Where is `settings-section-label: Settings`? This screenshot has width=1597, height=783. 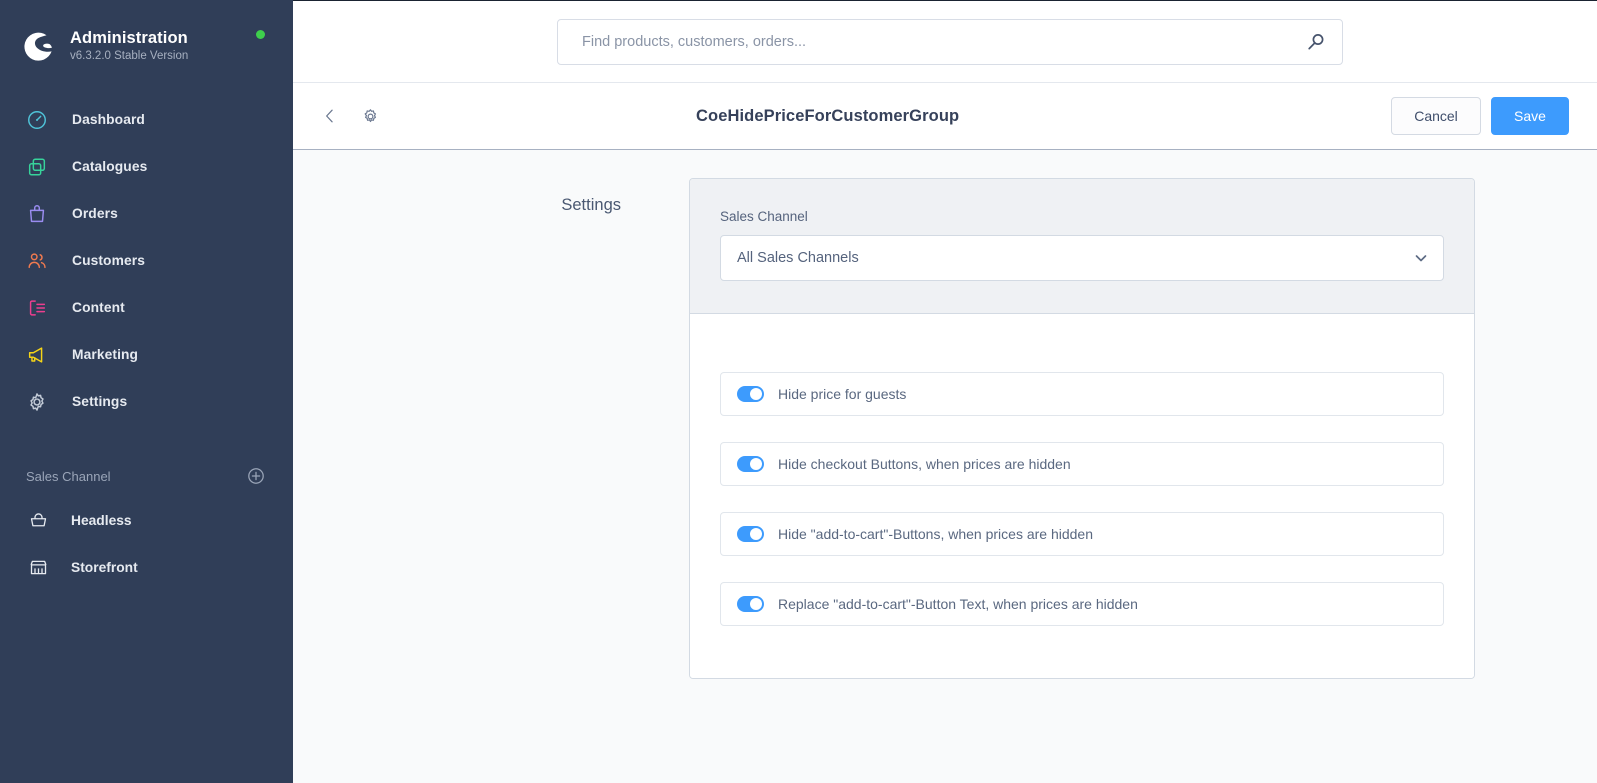 settings-section-label: Settings is located at coordinates (591, 205).